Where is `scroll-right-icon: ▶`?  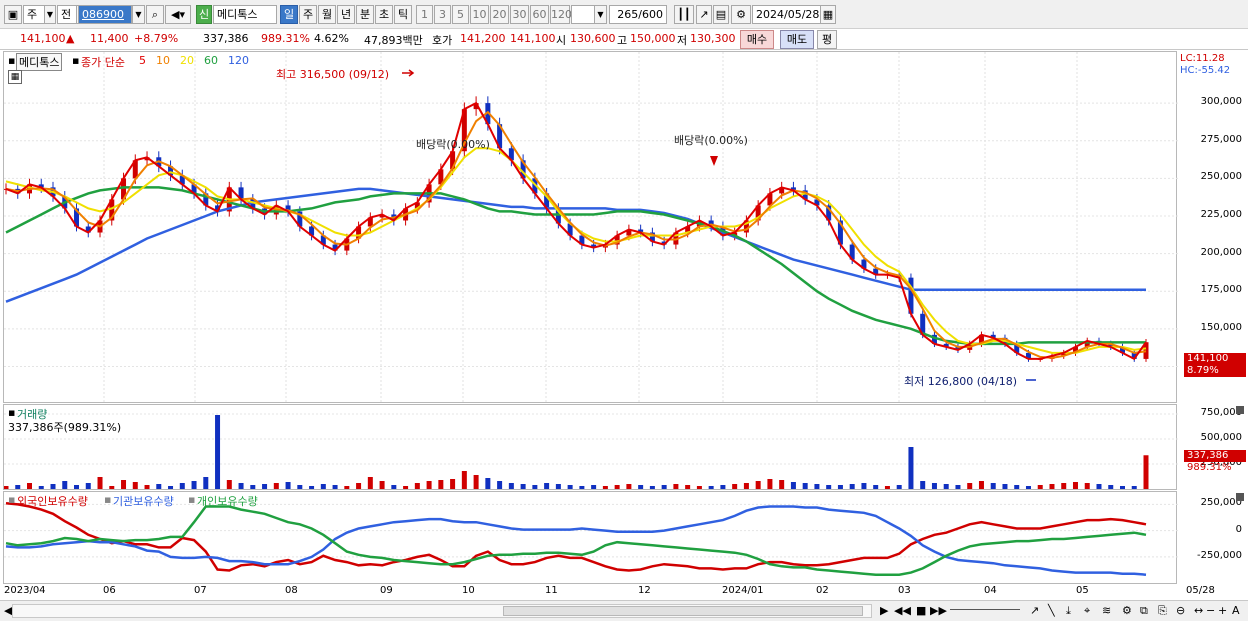 scroll-right-icon: ▶ is located at coordinates (884, 610).